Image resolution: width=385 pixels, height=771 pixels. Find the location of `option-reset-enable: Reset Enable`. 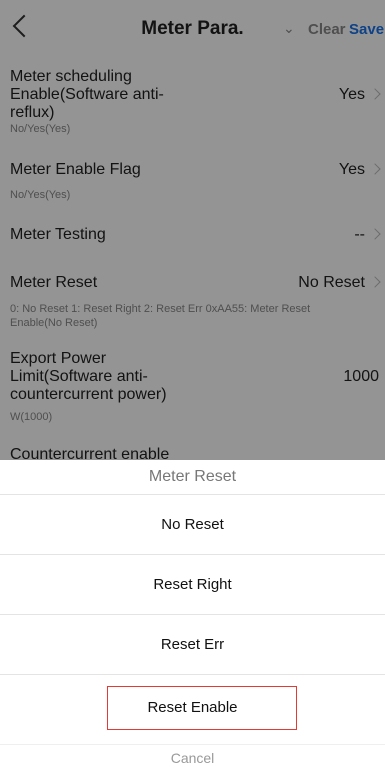

option-reset-enable: Reset Enable is located at coordinates (192, 708).